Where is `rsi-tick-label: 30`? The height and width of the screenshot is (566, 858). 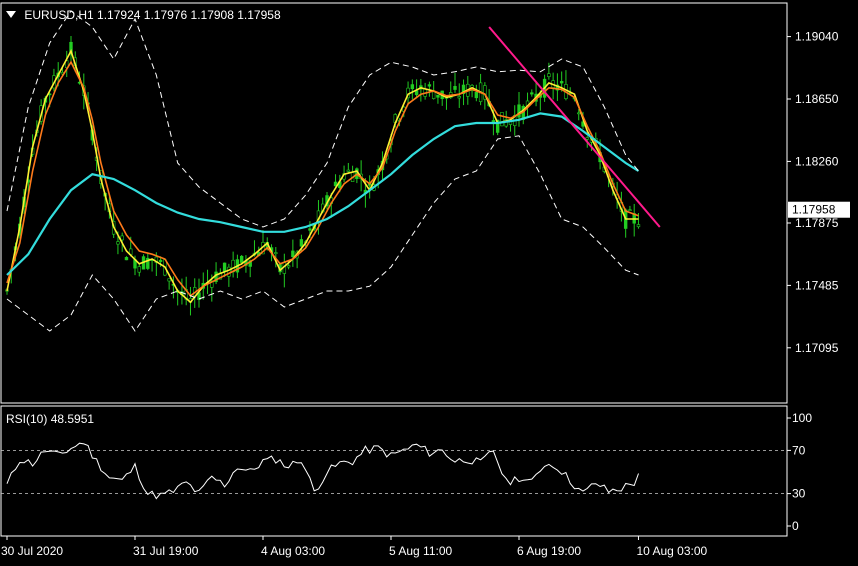 rsi-tick-label: 30 is located at coordinates (799, 494).